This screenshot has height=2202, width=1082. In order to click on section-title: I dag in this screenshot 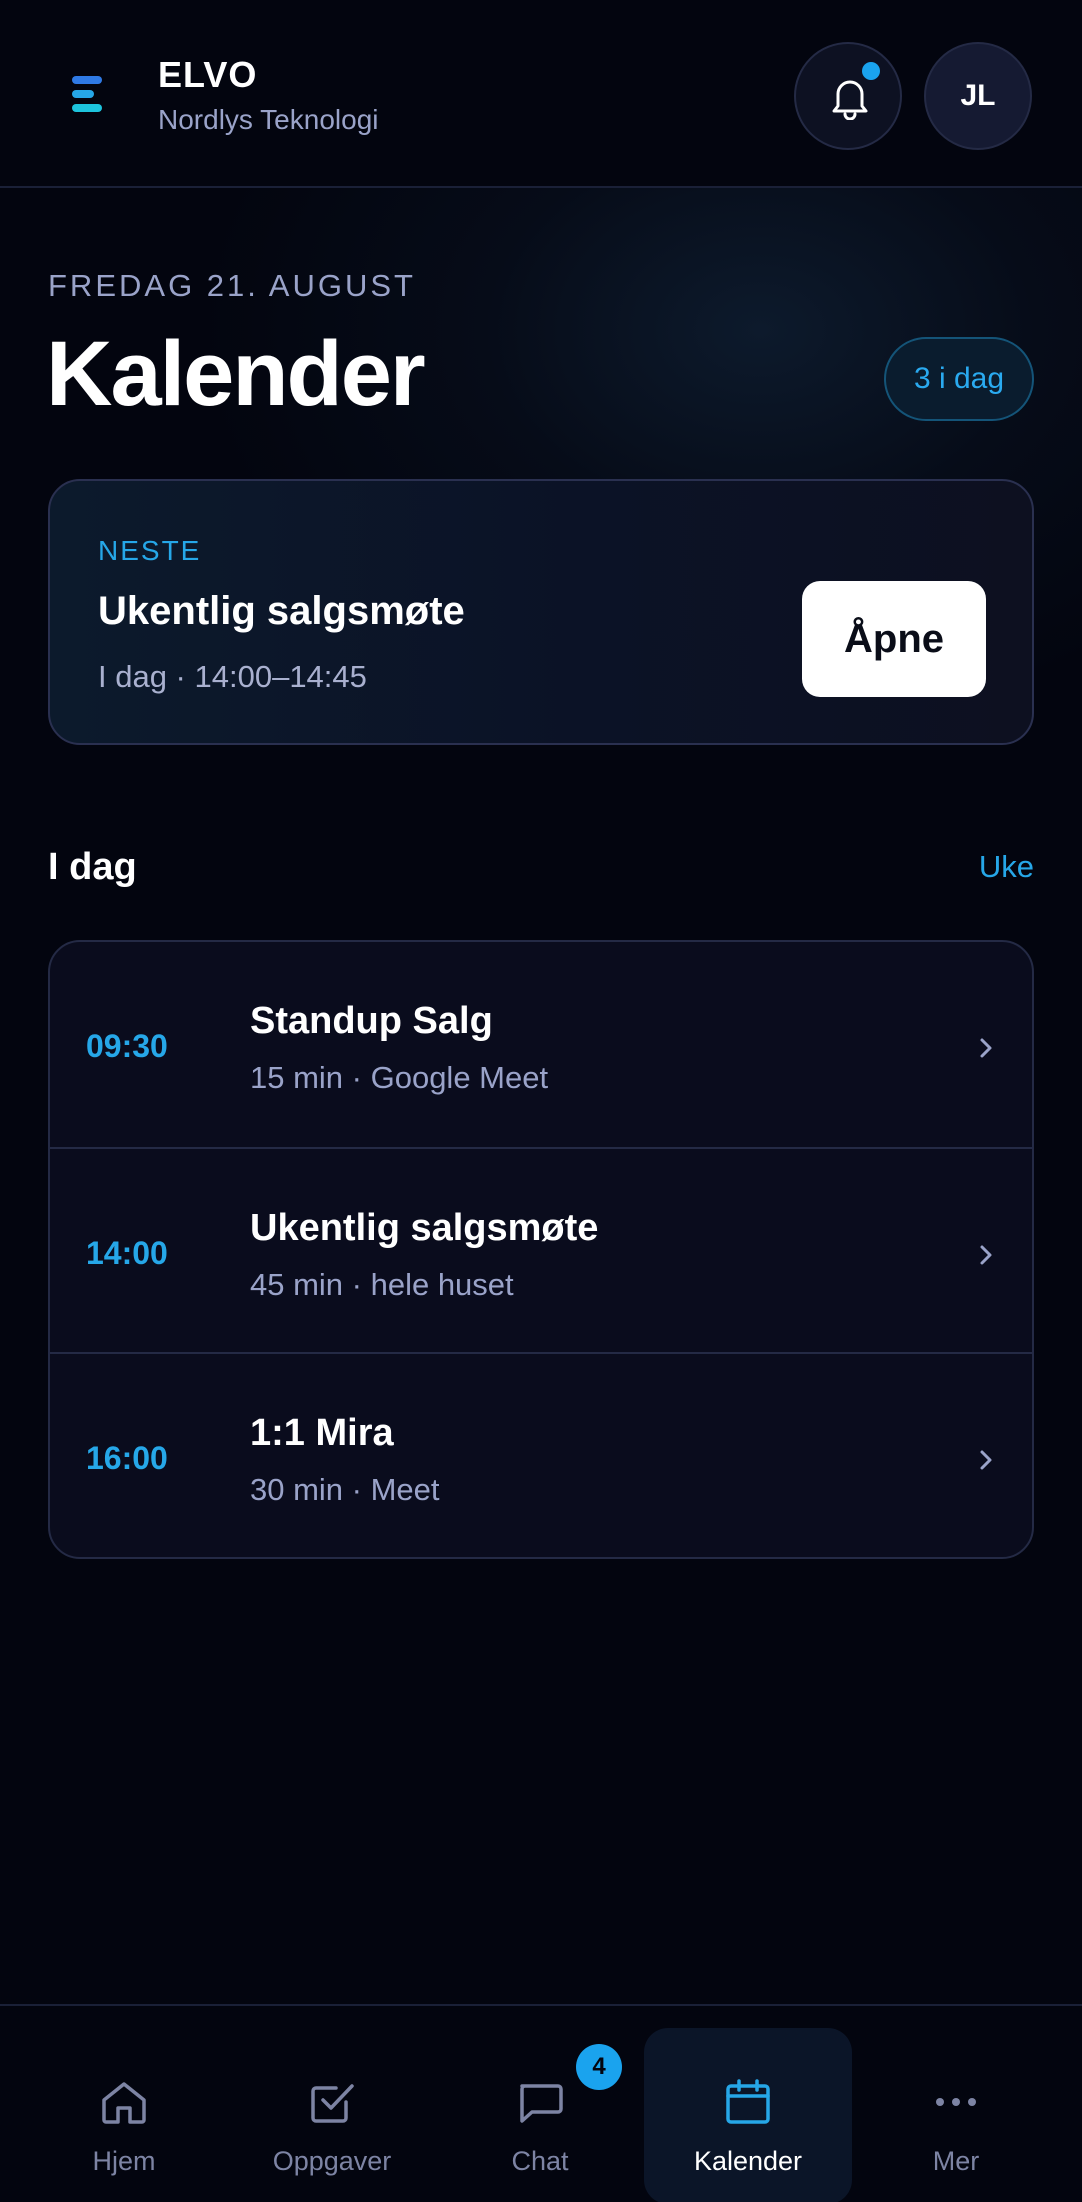, I will do `click(92, 867)`.